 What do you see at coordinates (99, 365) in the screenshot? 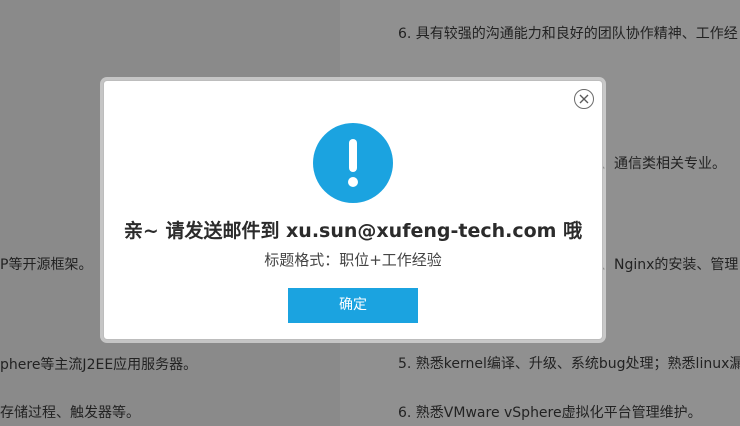
I see `background-text-line: phere等主流J2EE应用服务器。` at bounding box center [99, 365].